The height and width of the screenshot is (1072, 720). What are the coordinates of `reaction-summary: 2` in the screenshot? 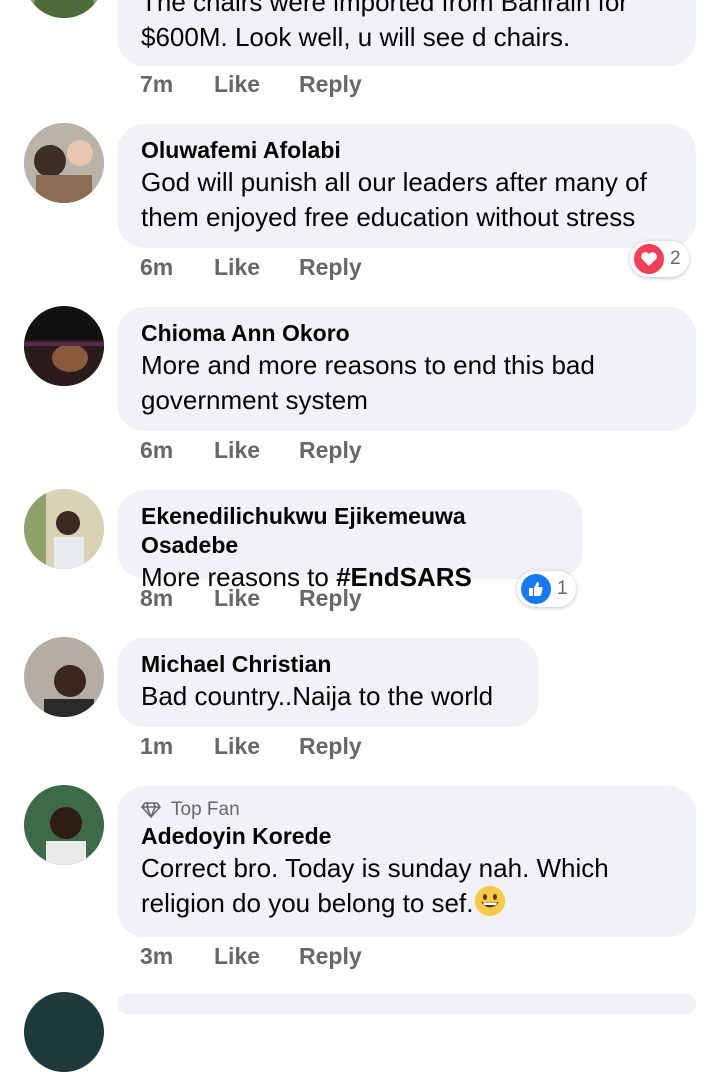 It's located at (659, 259).